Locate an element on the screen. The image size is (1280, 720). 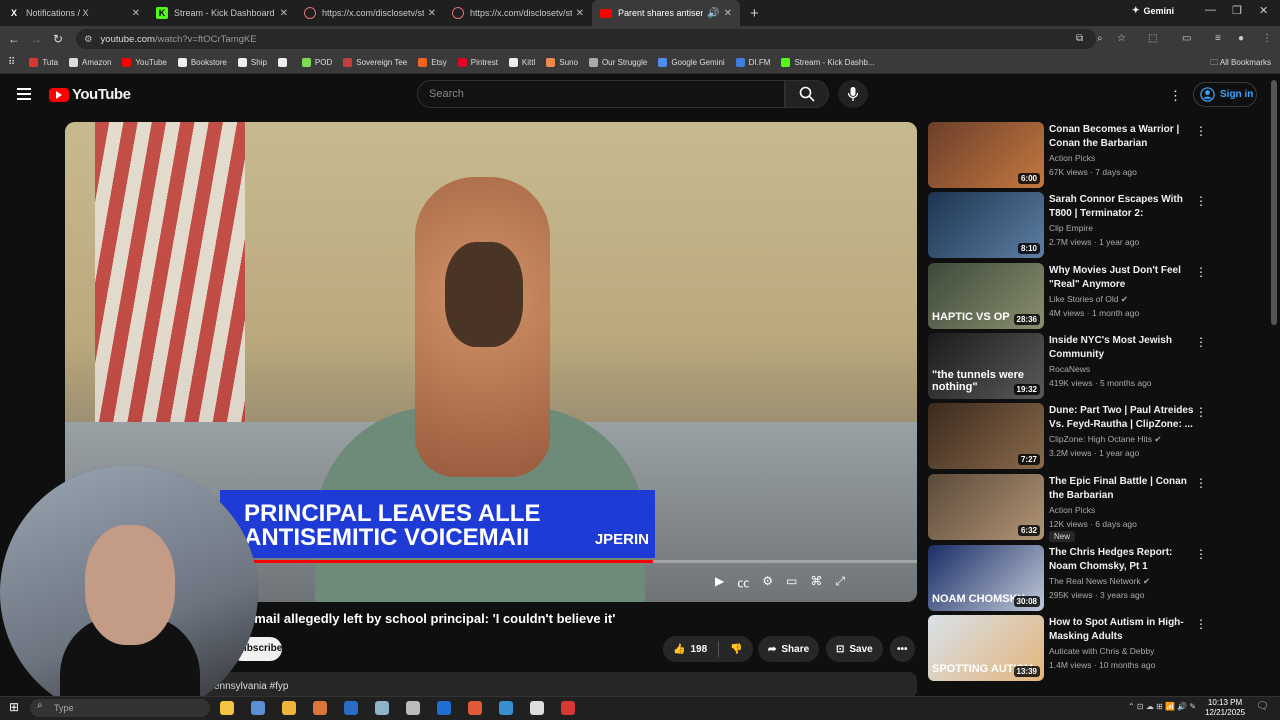
tray-icons: ⌃ ⊡ ☁ ⊞ 📶 🔊 ✎ is located at coordinates (1162, 706).